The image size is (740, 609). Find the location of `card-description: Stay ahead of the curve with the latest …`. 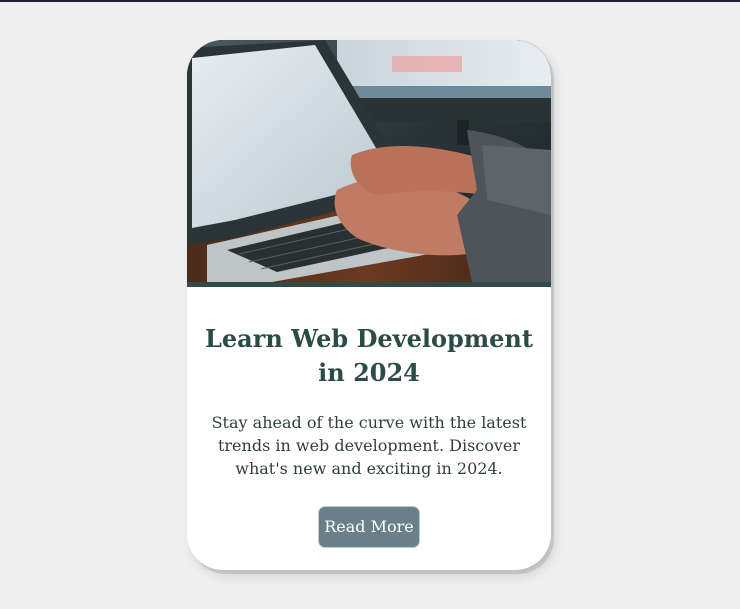

card-description: Stay ahead of the curve with the latest … is located at coordinates (369, 445).